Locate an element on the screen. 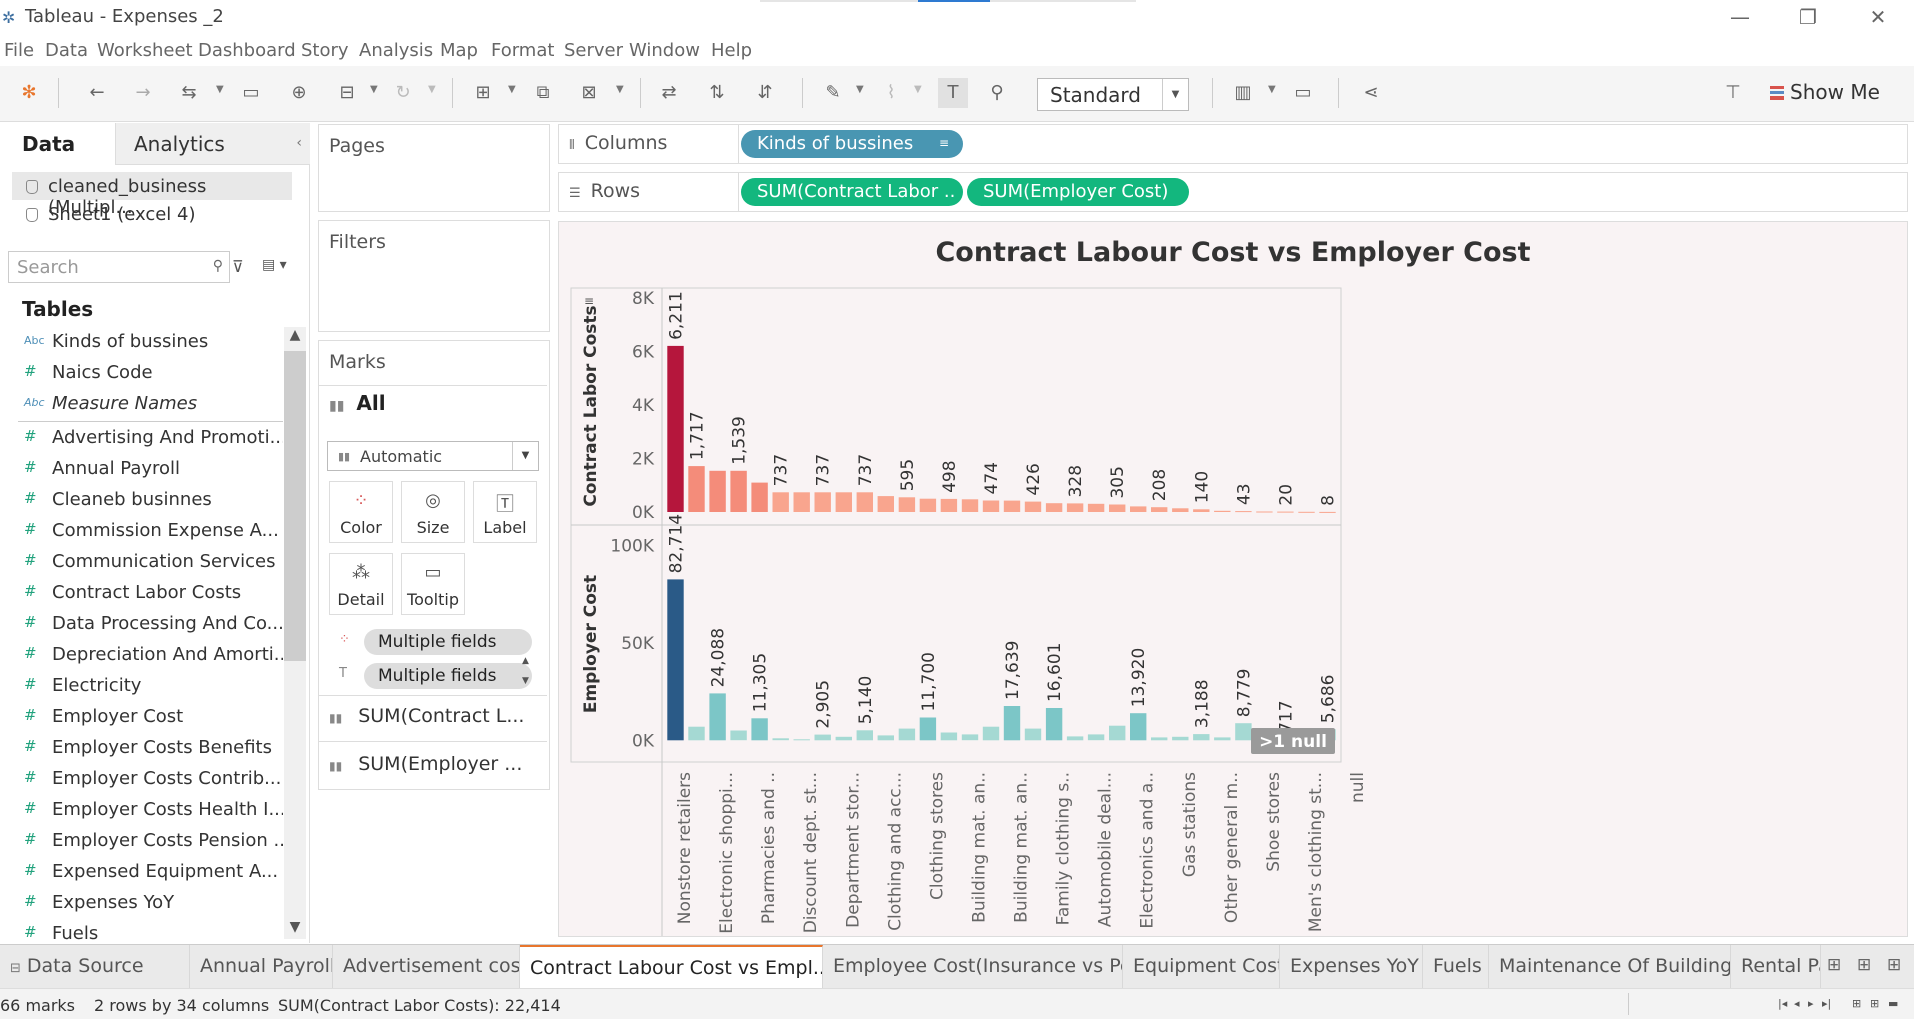 This screenshot has height=1019, width=1914. tab-view-icon: ▬ is located at coordinates (1893, 1003).